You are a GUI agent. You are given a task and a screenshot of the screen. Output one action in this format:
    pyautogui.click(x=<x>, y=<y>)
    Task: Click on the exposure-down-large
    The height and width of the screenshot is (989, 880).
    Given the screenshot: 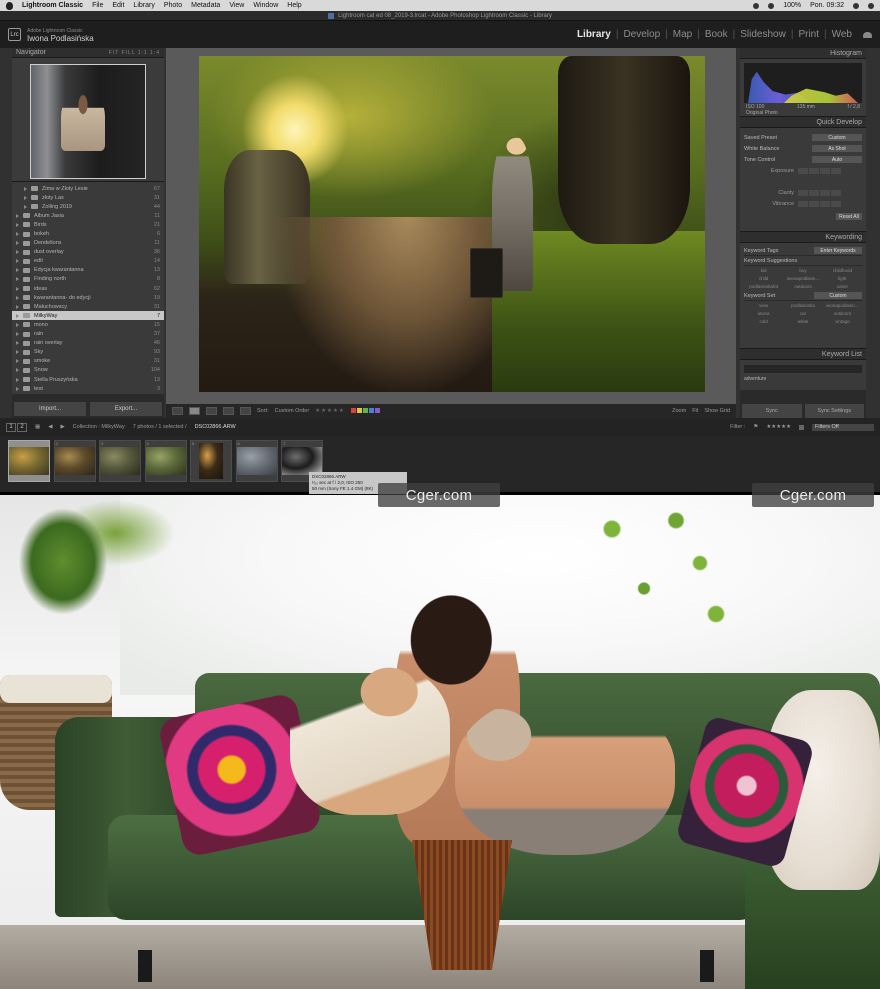 What is the action you would take?
    pyautogui.click(x=803, y=170)
    